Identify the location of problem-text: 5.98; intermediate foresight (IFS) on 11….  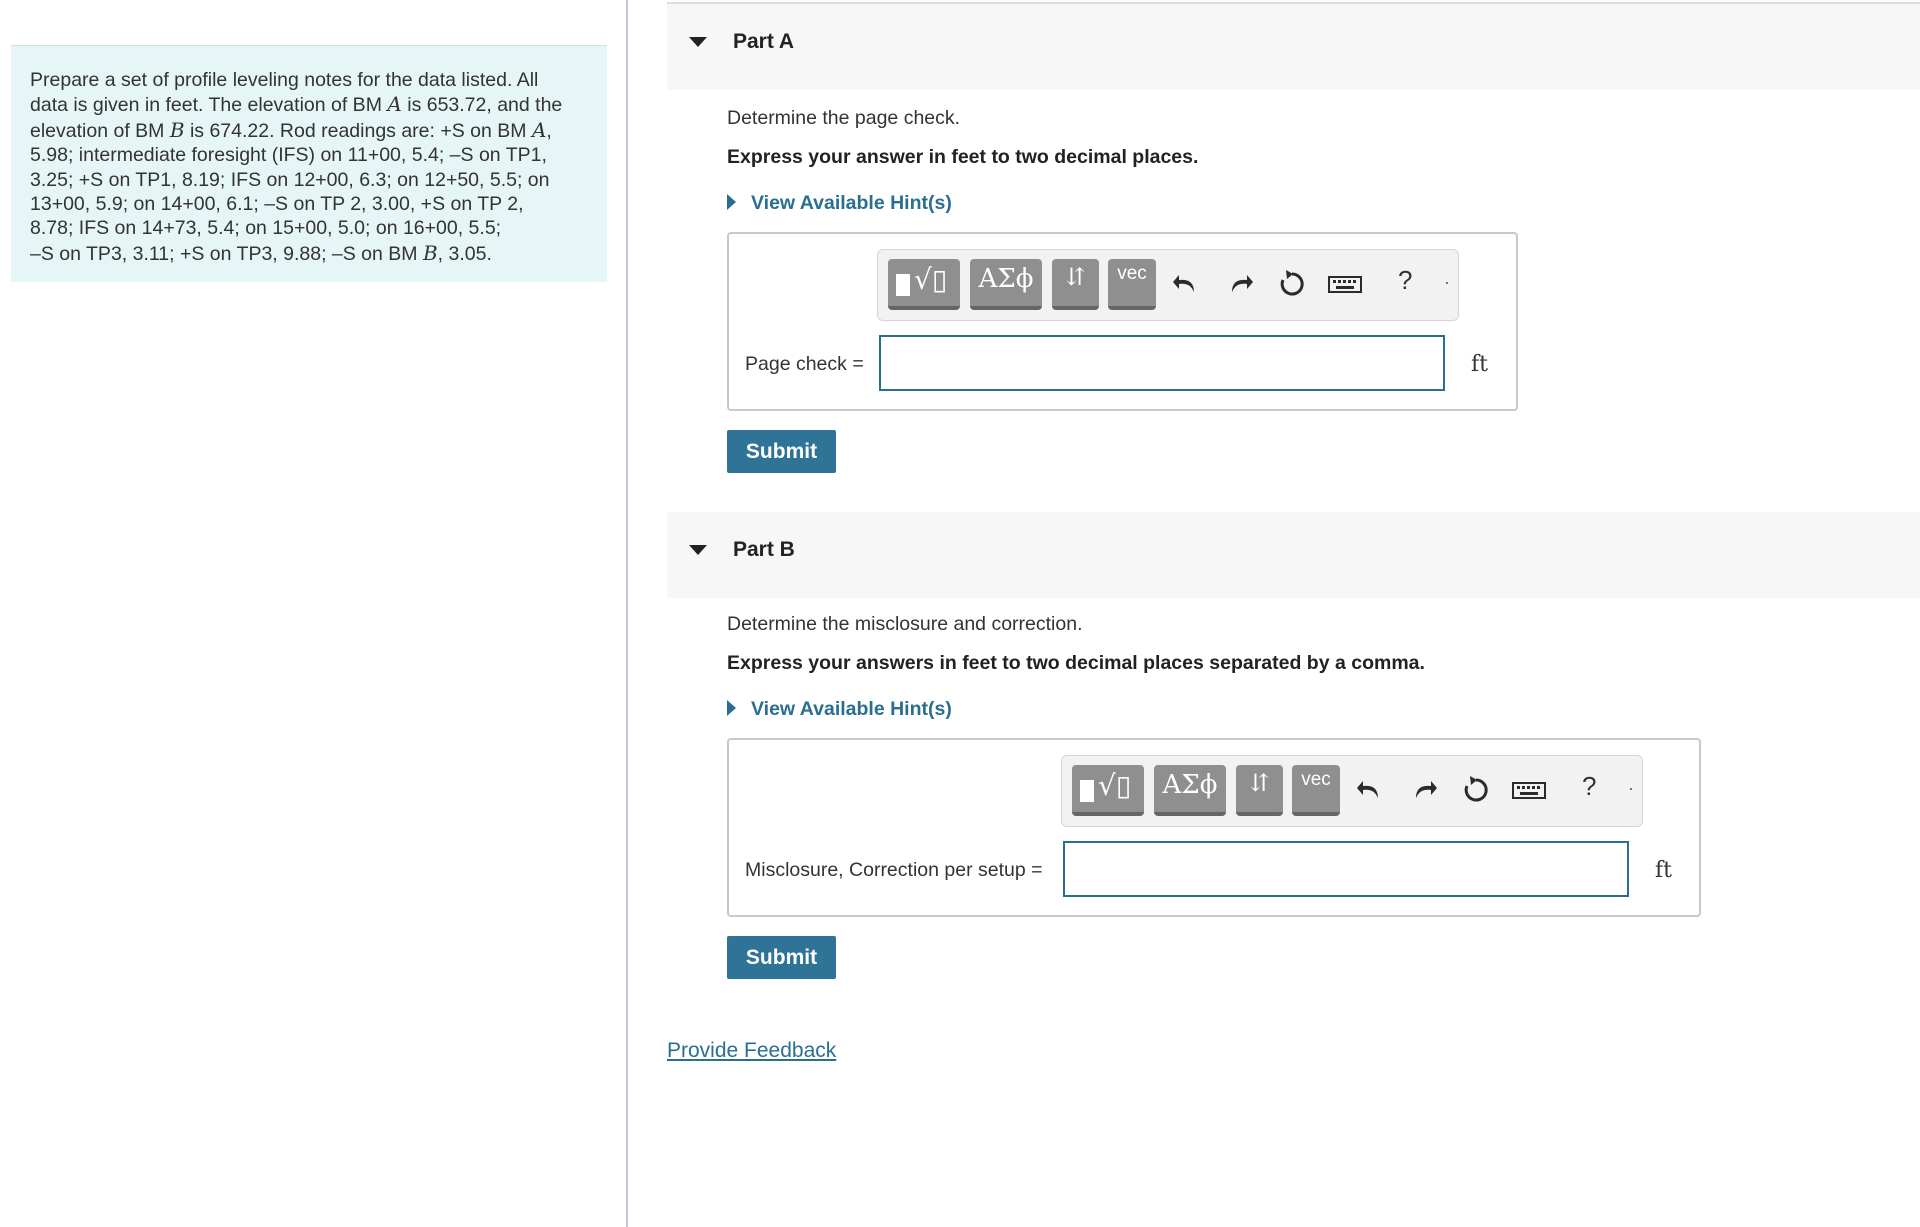
(288, 155).